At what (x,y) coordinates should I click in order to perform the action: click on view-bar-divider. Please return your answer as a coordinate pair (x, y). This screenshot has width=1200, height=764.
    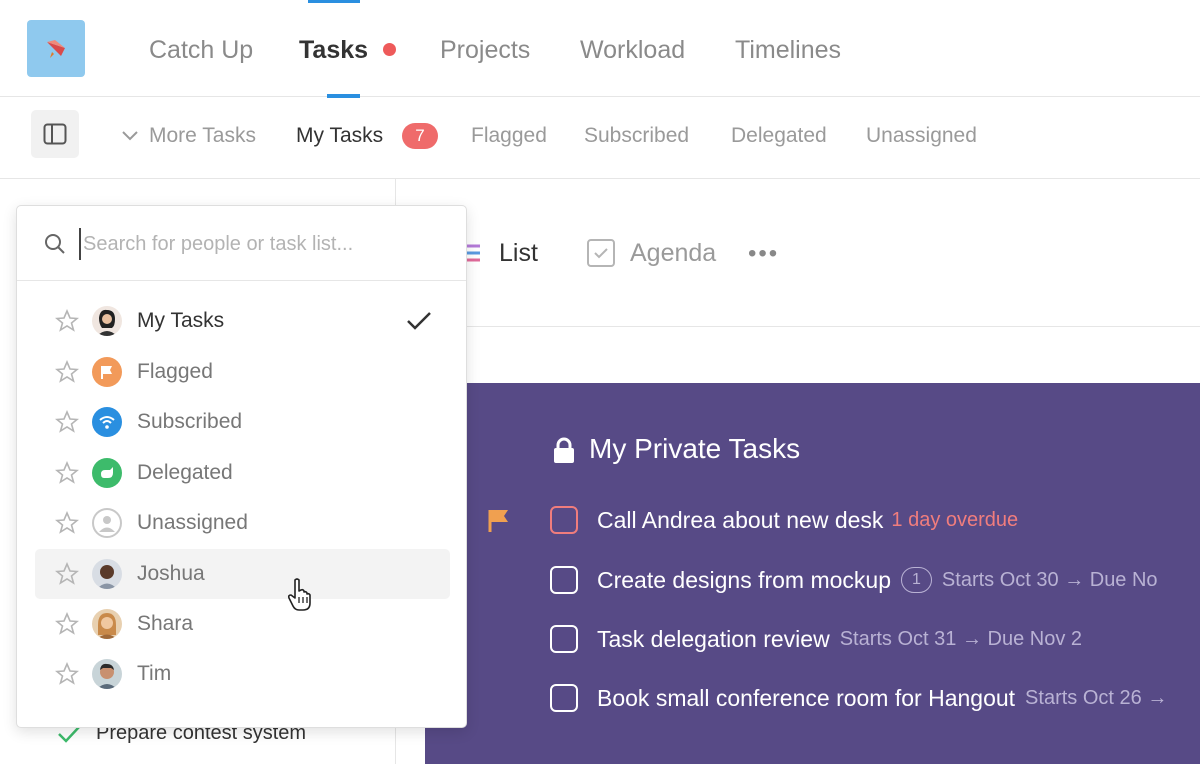
    Looking at the image, I should click on (798, 326).